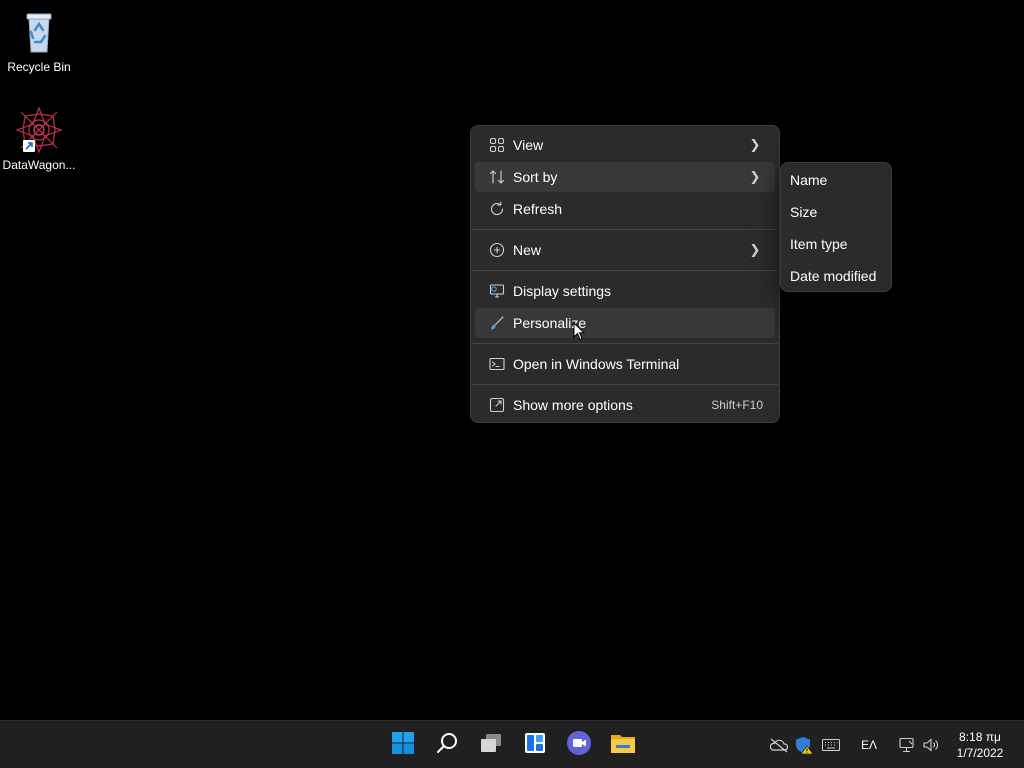 The width and height of the screenshot is (1024, 768). Describe the element at coordinates (804, 745) in the screenshot. I see `windows-security-warning-icon` at that location.